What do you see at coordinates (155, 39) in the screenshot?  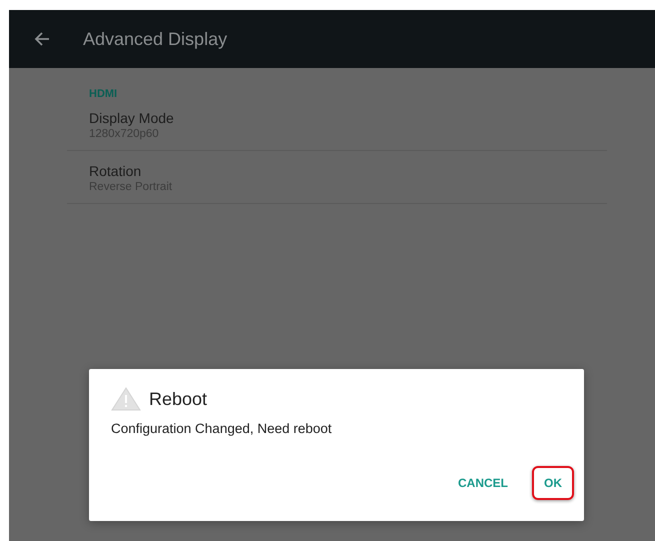 I see `screen-title: Advanced Display` at bounding box center [155, 39].